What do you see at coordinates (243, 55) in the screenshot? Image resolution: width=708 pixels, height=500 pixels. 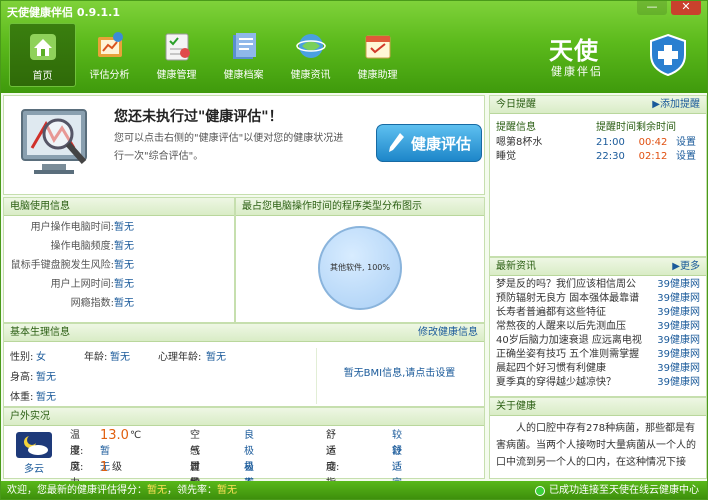 I see `nav-archive: 健康档案` at bounding box center [243, 55].